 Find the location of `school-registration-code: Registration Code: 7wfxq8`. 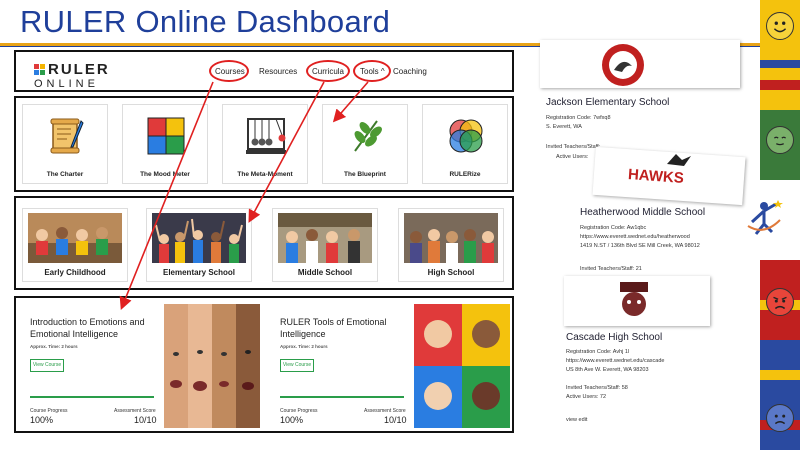

school-registration-code: Registration Code: 7wfxq8 is located at coordinates (578, 118).